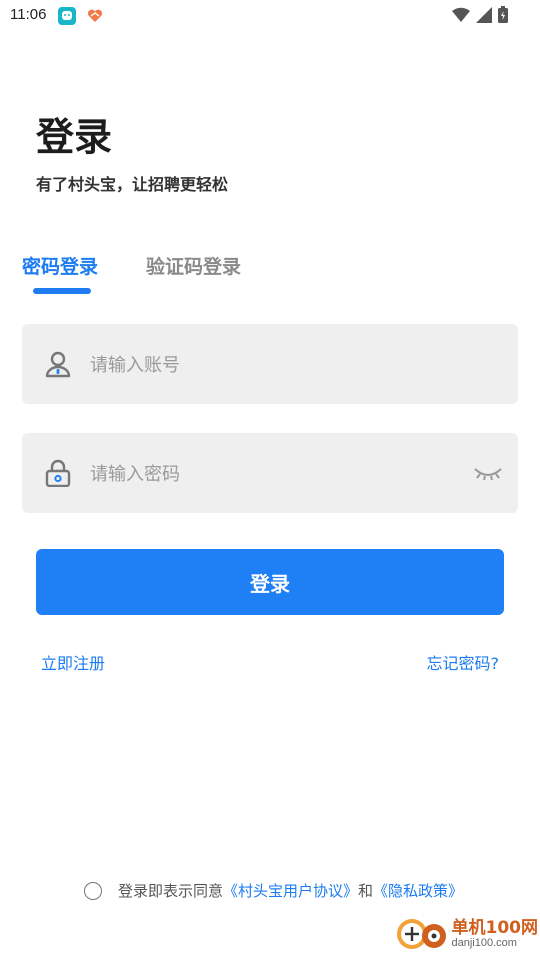 The width and height of the screenshot is (540, 960). I want to click on page-title: 登录, so click(74, 137).